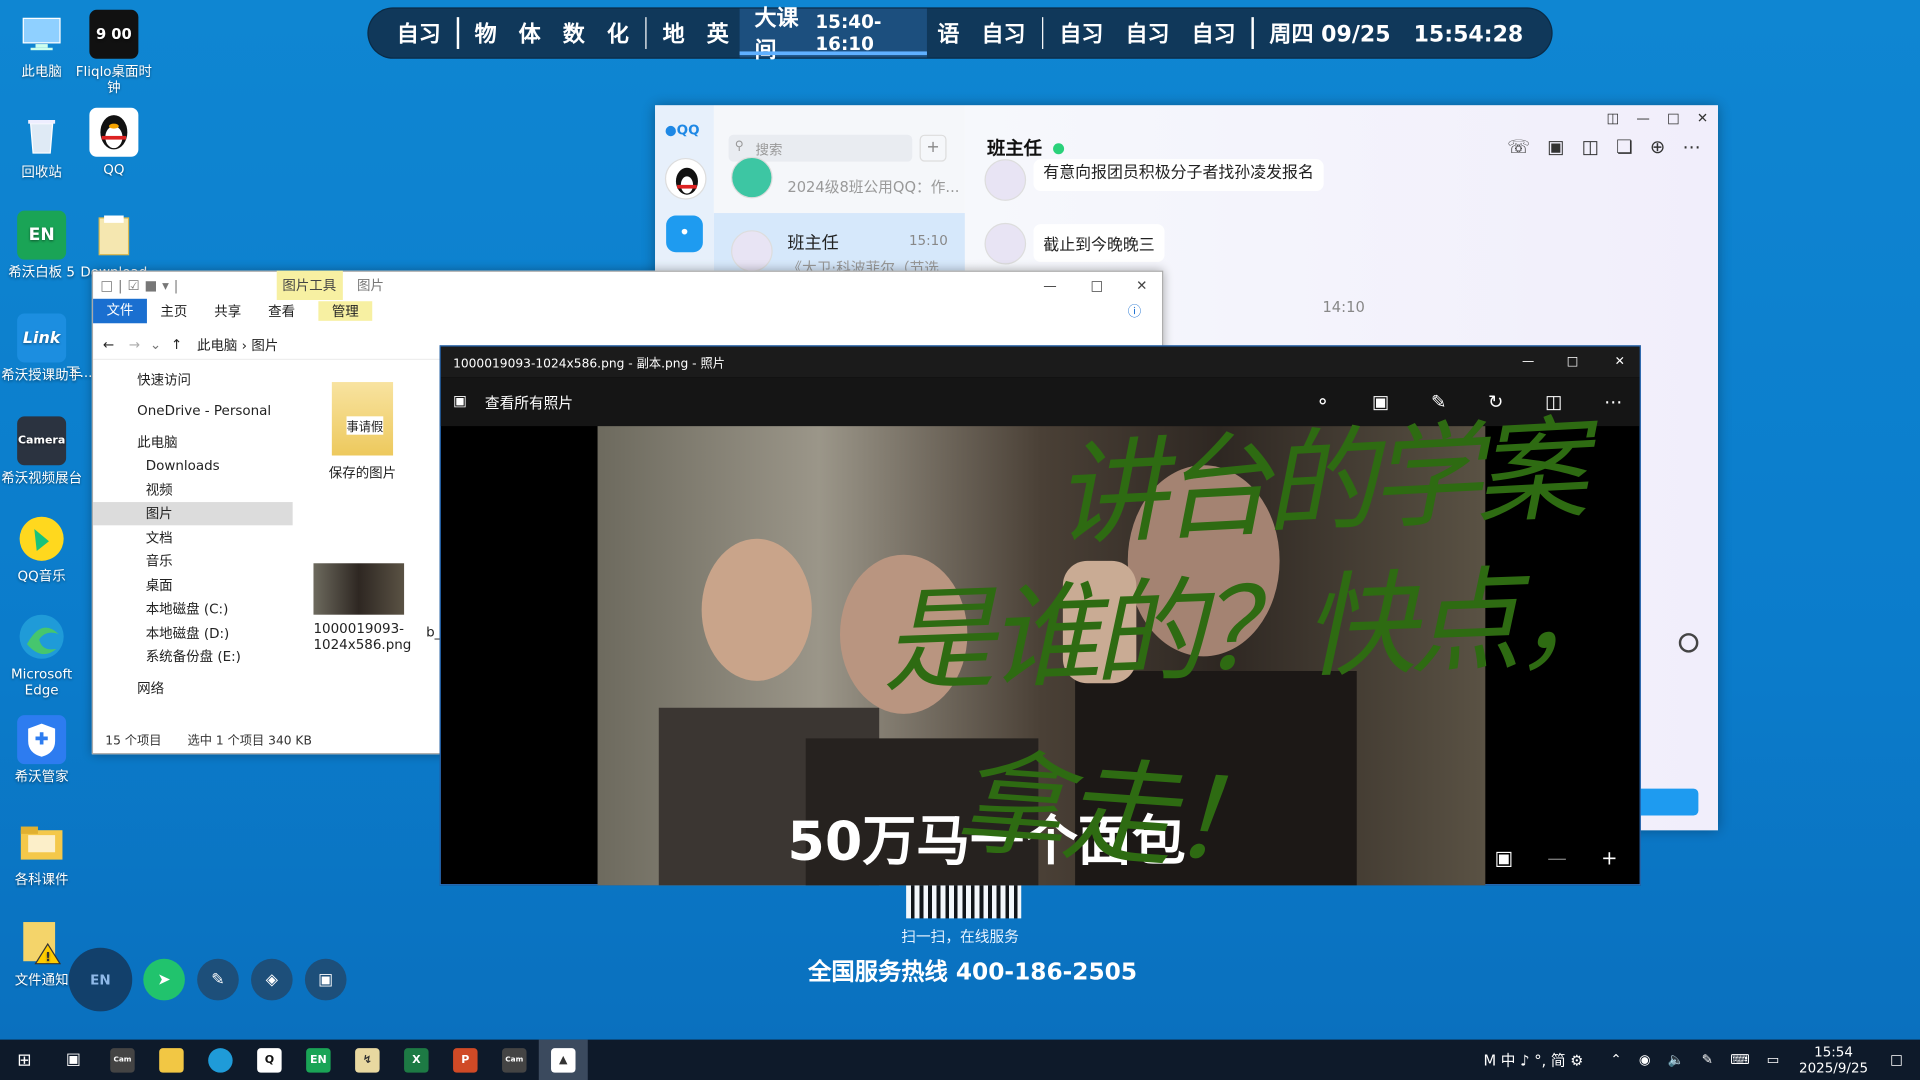 This screenshot has height=1080, width=1920. Describe the element at coordinates (1557, 857) in the screenshot. I see `zoom-out-icon: —` at that location.